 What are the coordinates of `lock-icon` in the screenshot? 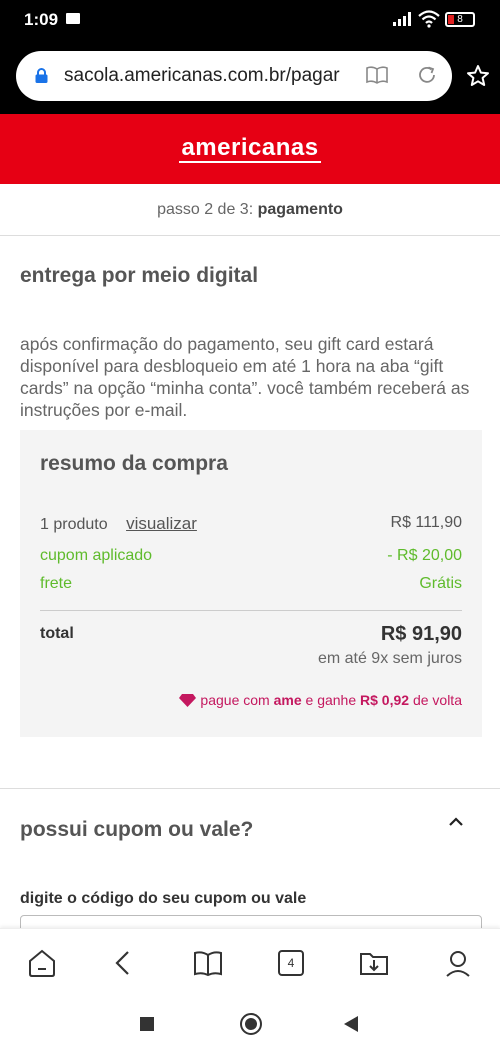 It's located at (41, 75).